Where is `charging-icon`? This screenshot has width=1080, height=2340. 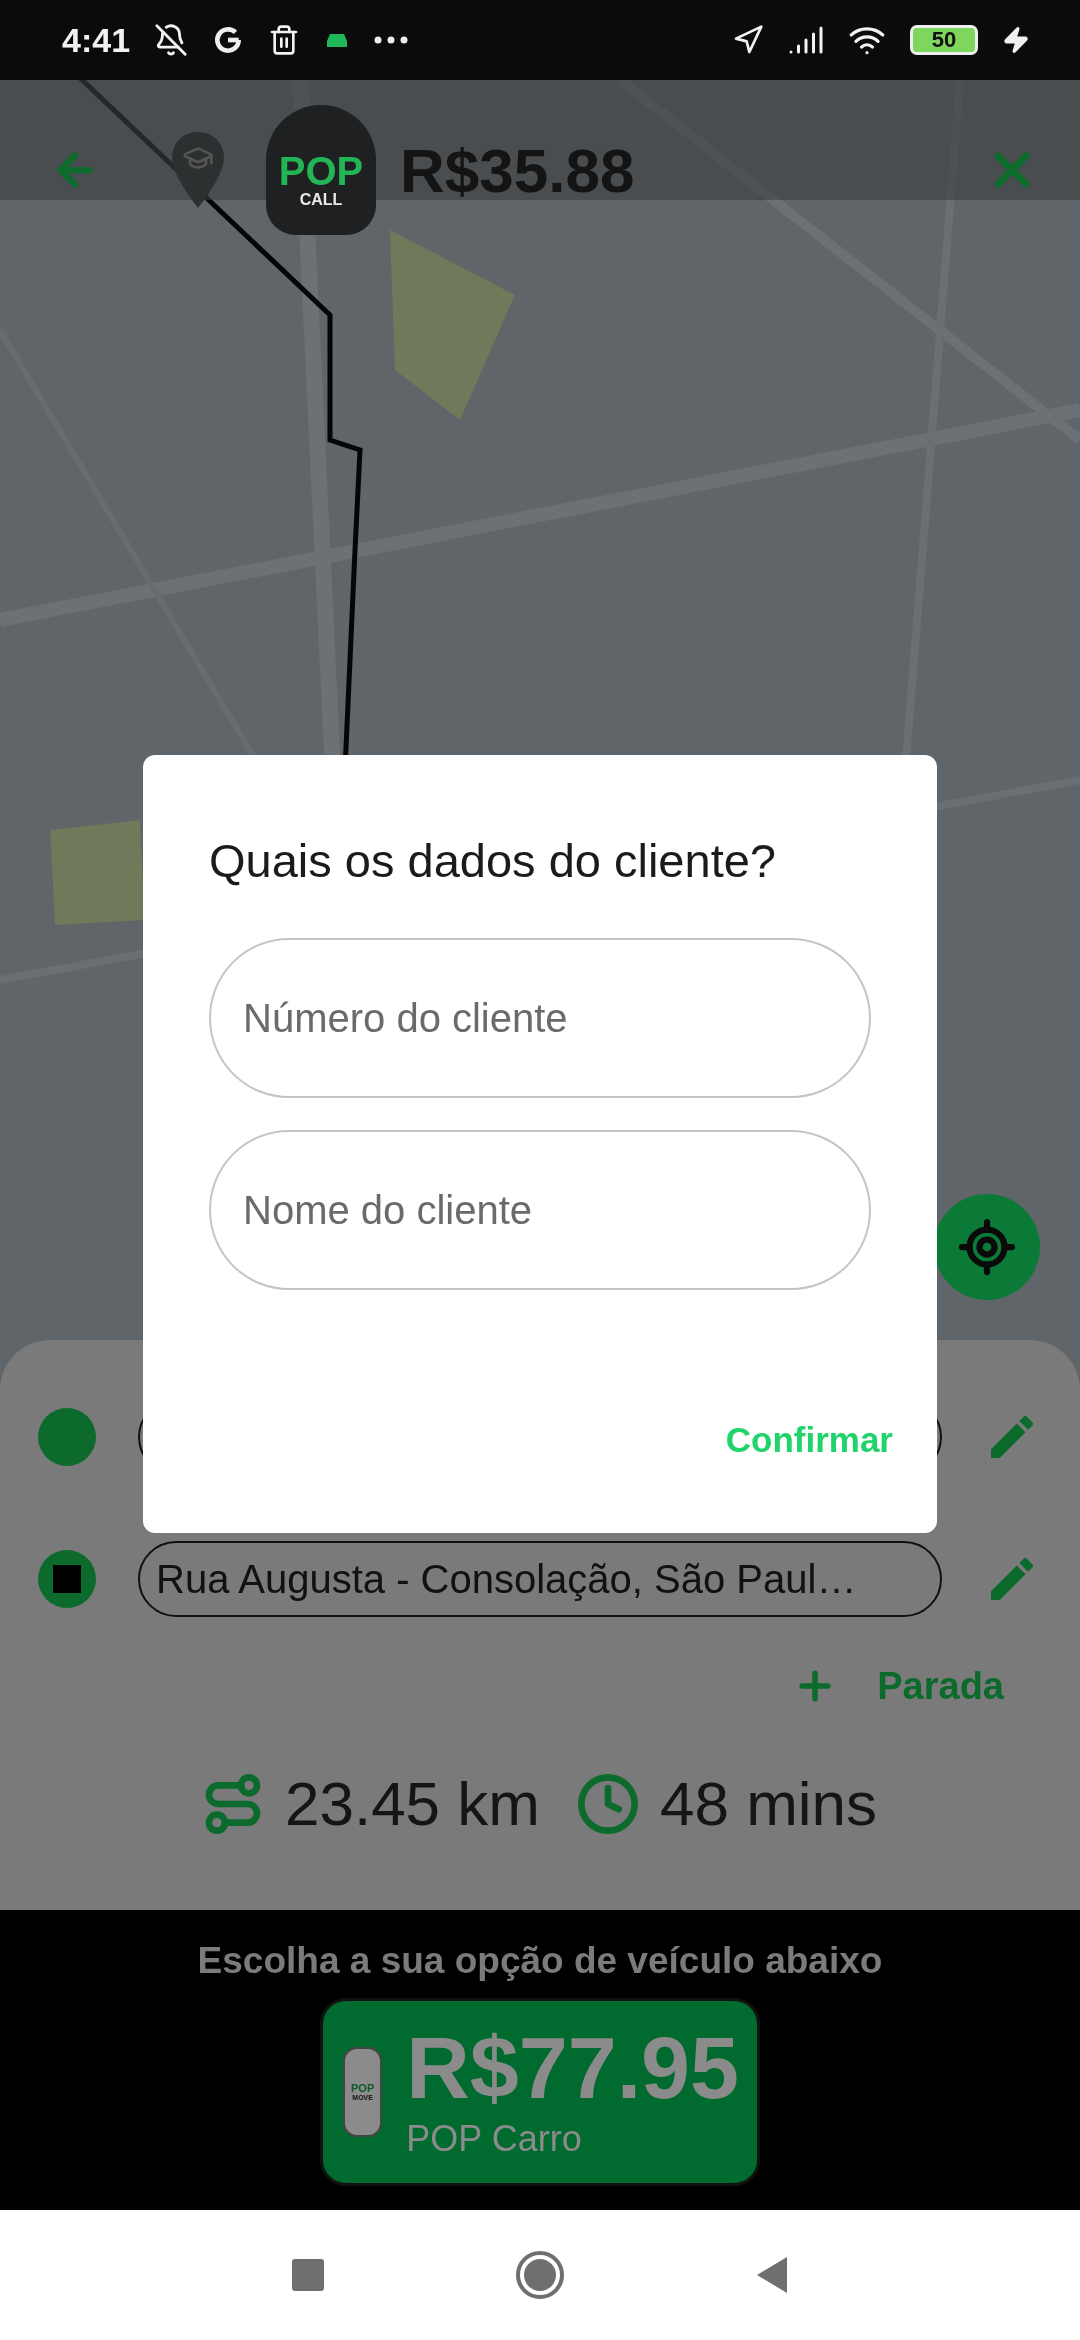
charging-icon is located at coordinates (1016, 40).